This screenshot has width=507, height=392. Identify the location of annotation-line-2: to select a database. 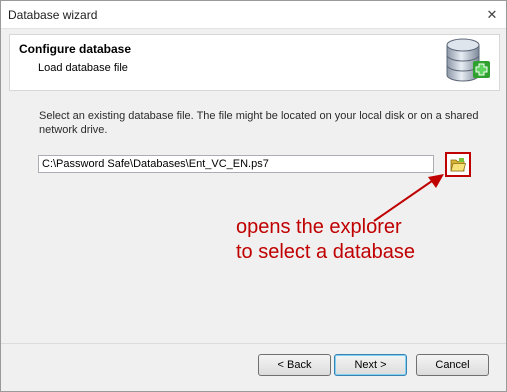
(326, 252).